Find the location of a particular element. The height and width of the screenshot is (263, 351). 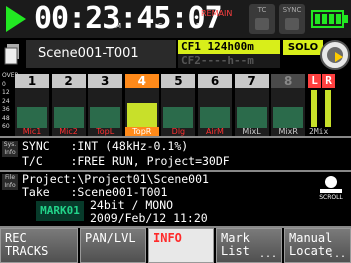

card-icon is located at coordinates (11, 54).